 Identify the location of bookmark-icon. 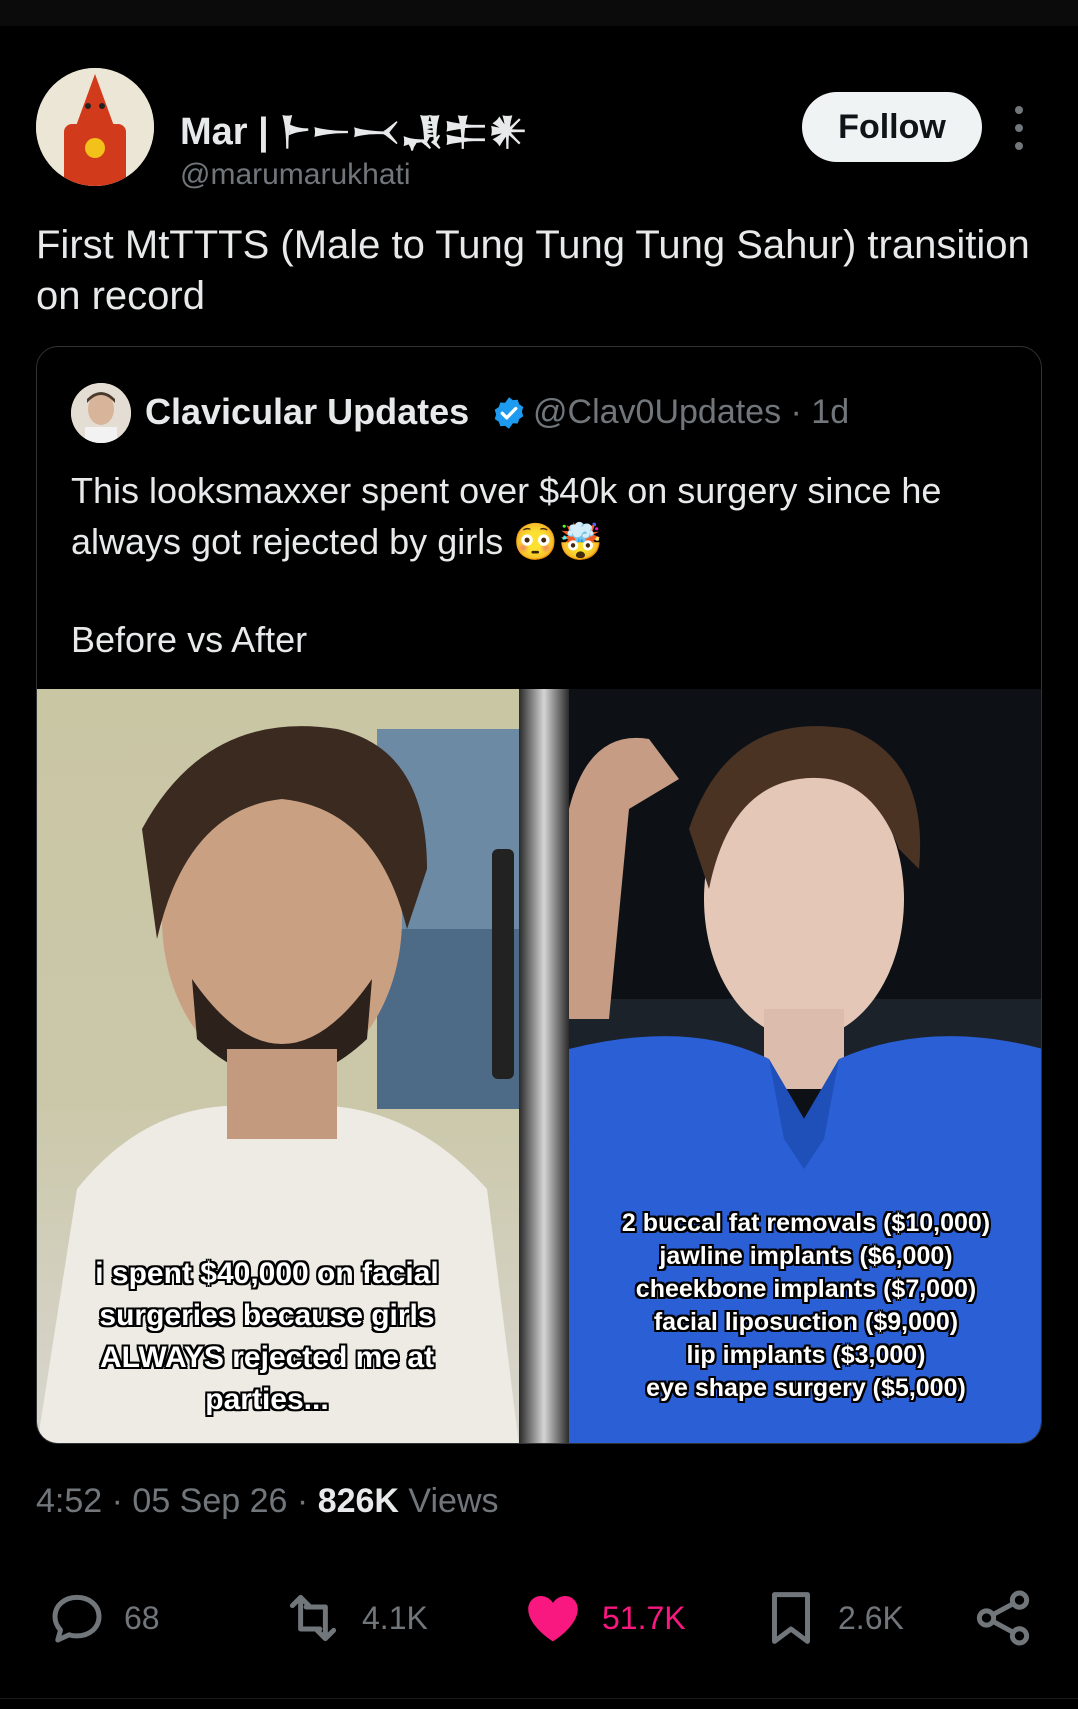
(791, 1618).